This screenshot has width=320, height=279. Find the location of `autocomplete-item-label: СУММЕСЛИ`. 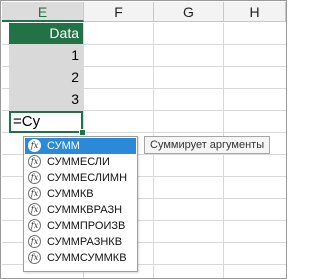

autocomplete-item-label: СУММЕСЛИ is located at coordinates (78, 162).